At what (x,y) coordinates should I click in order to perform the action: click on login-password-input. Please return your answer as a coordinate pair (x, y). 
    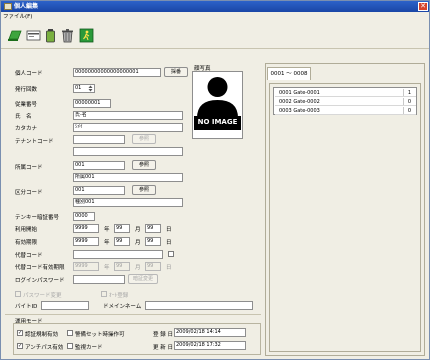
    Looking at the image, I should click on (99, 279).